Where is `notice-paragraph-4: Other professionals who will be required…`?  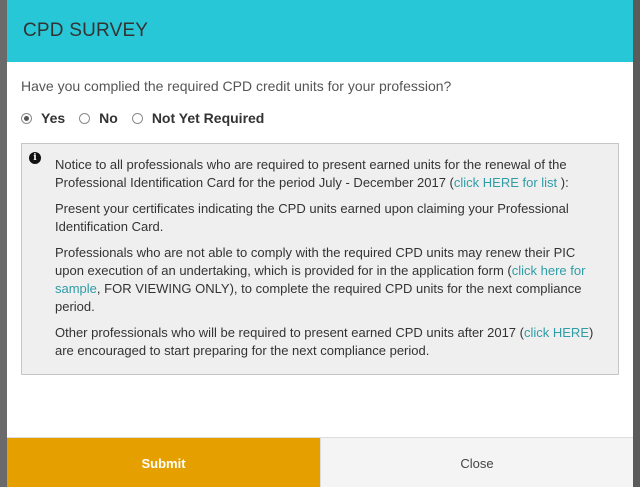 notice-paragraph-4: Other professionals who will be required… is located at coordinates (324, 341).